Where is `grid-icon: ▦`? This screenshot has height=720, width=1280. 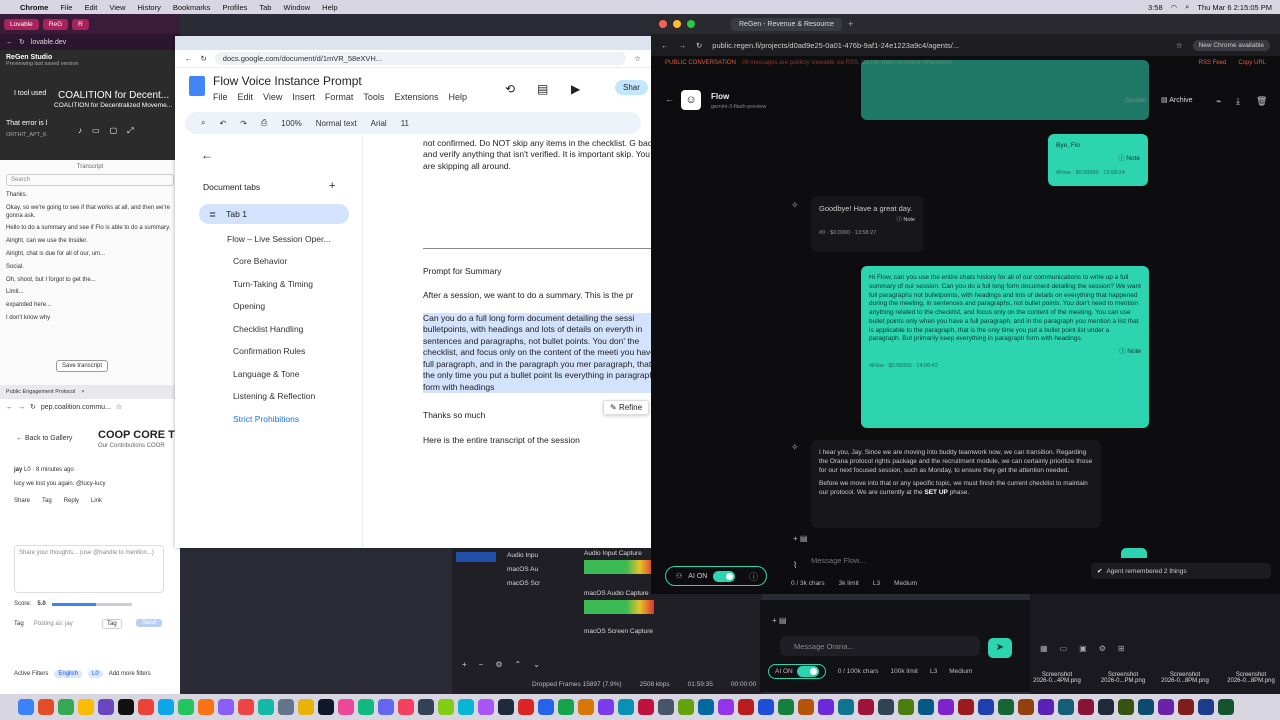
grid-icon: ▦ is located at coordinates (1044, 648).